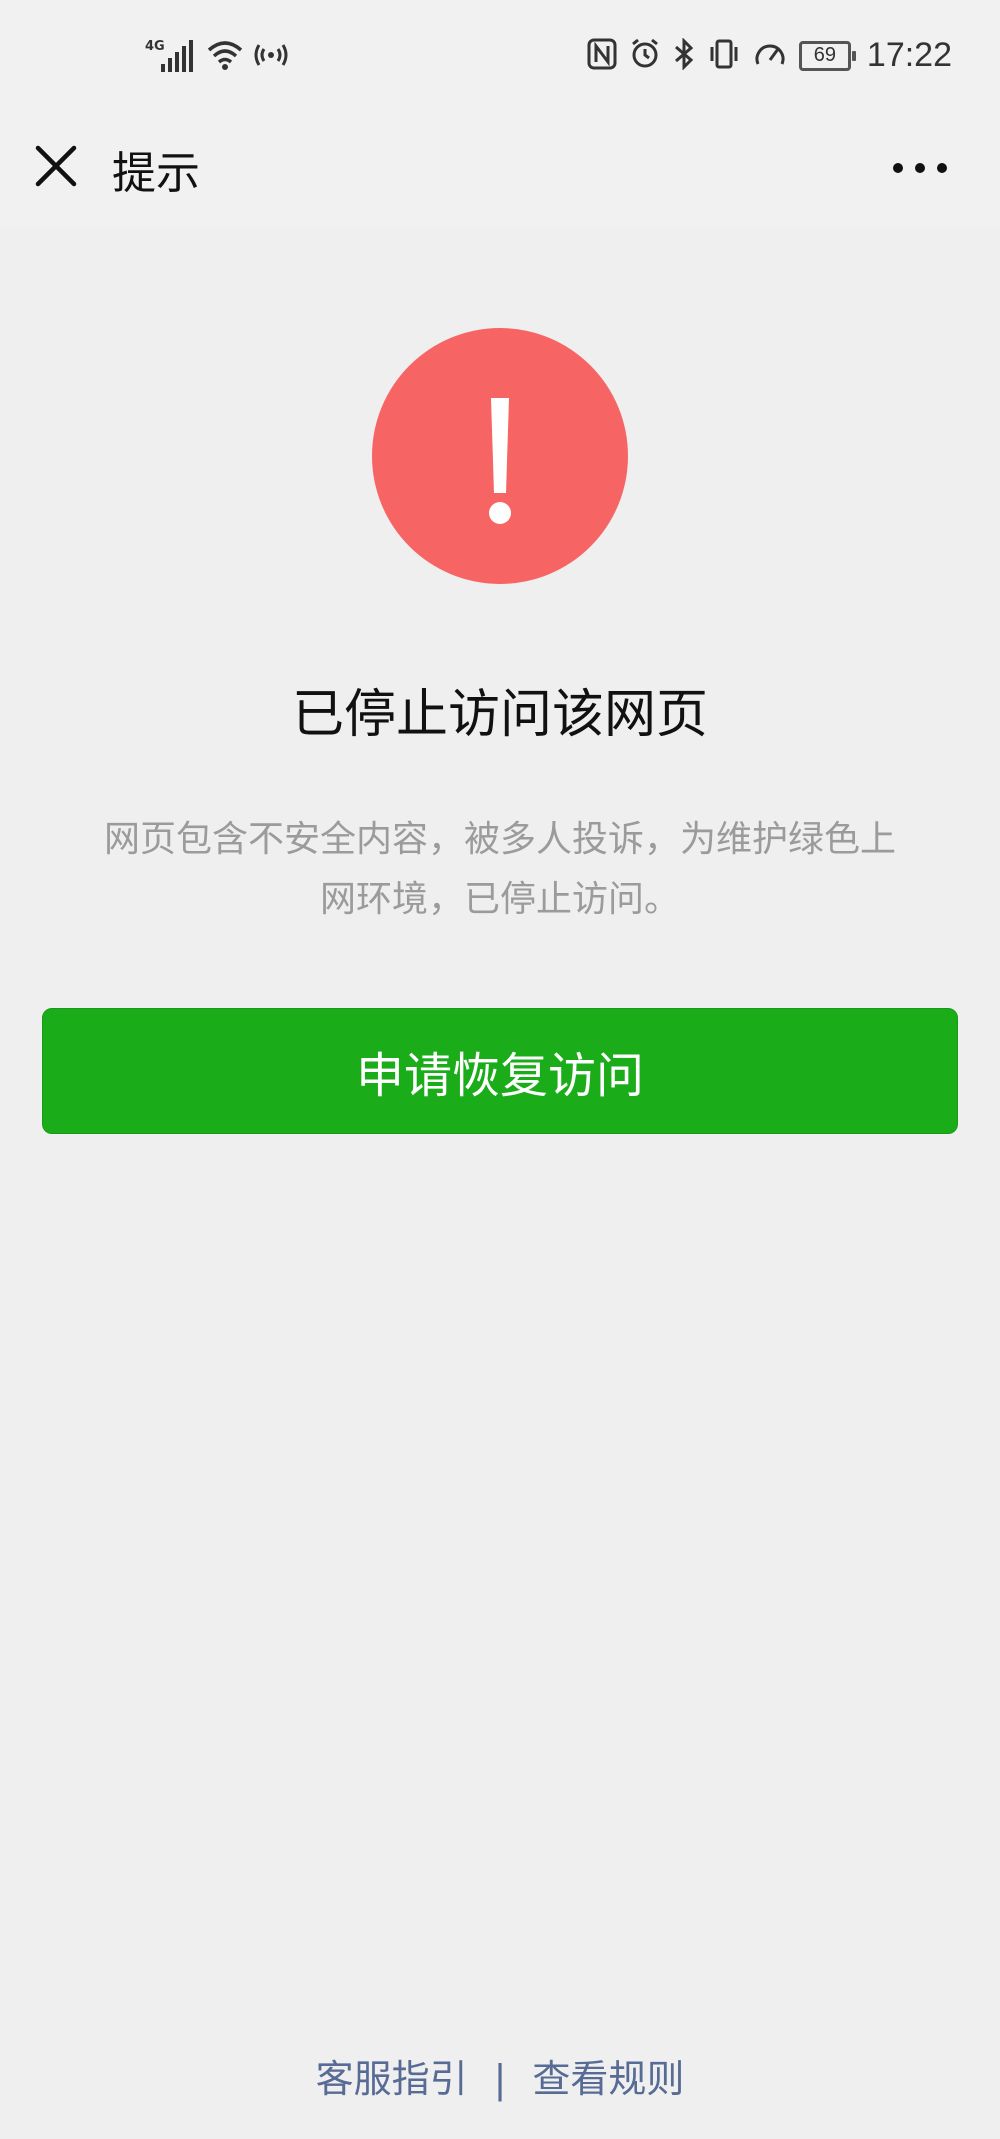 Image resolution: width=1000 pixels, height=2139 pixels. What do you see at coordinates (909, 55) in the screenshot?
I see `clock: 17:22` at bounding box center [909, 55].